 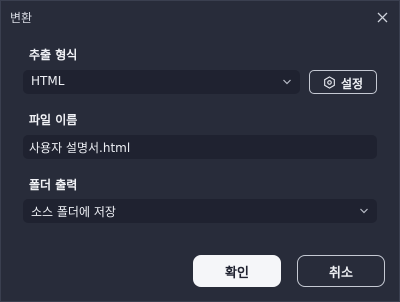 What do you see at coordinates (200, 211) in the screenshot?
I see `output-folder-select: 소스 폴더에 저장` at bounding box center [200, 211].